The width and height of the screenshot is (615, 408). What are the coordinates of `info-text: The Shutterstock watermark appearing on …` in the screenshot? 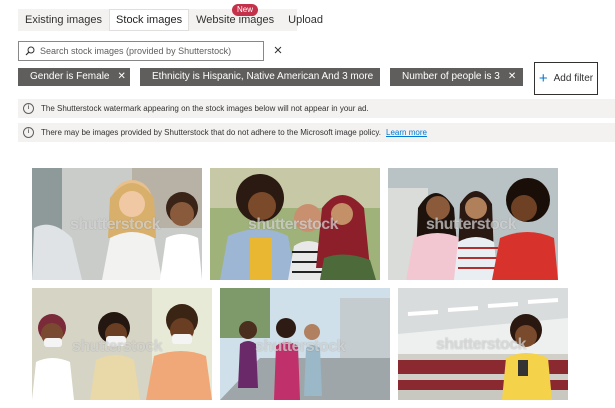 It's located at (205, 108).